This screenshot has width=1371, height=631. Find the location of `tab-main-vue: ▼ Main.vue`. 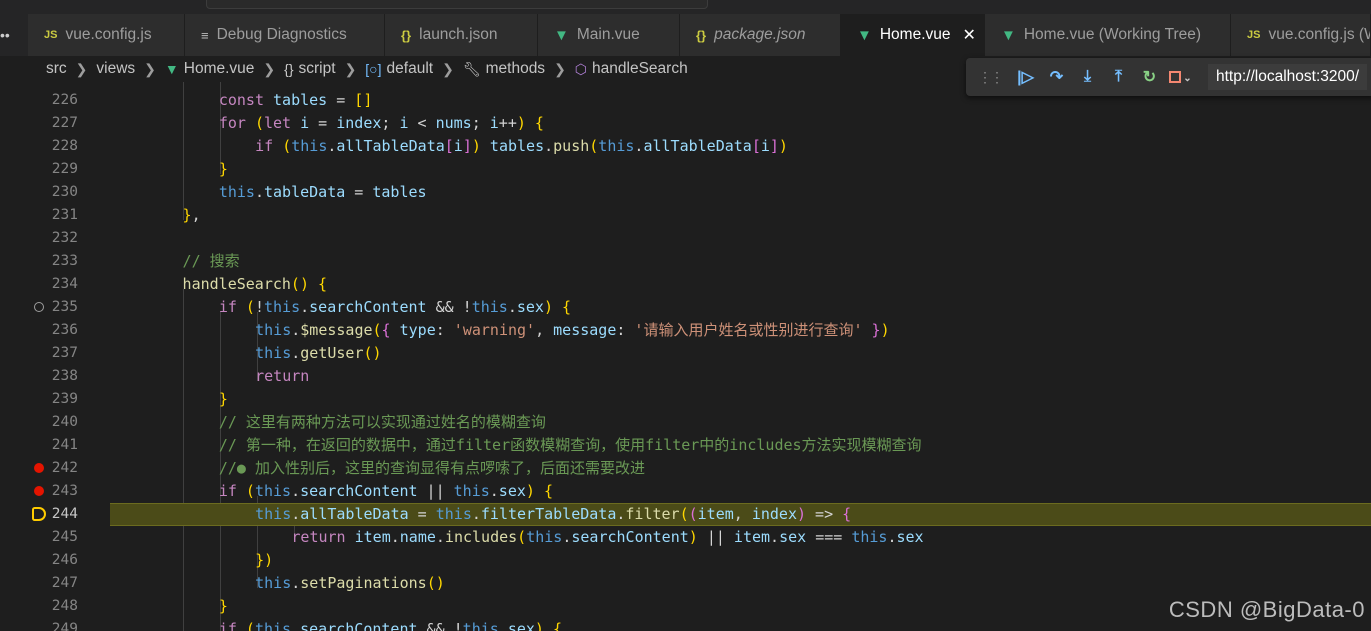

tab-main-vue: ▼ Main.vue is located at coordinates (609, 35).